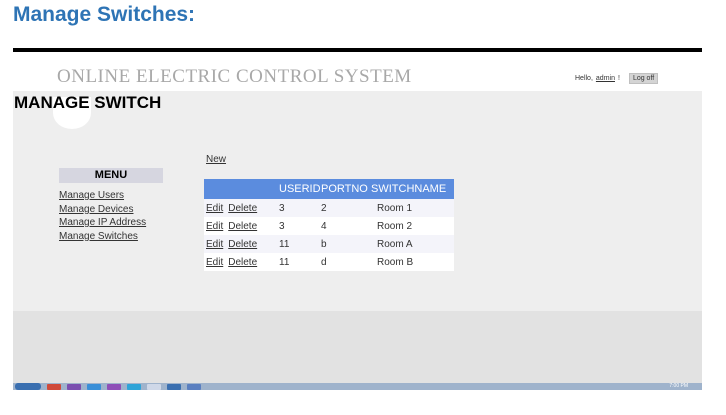 The image size is (726, 415). I want to click on column-header-portno: PORTNO, so click(346, 189).